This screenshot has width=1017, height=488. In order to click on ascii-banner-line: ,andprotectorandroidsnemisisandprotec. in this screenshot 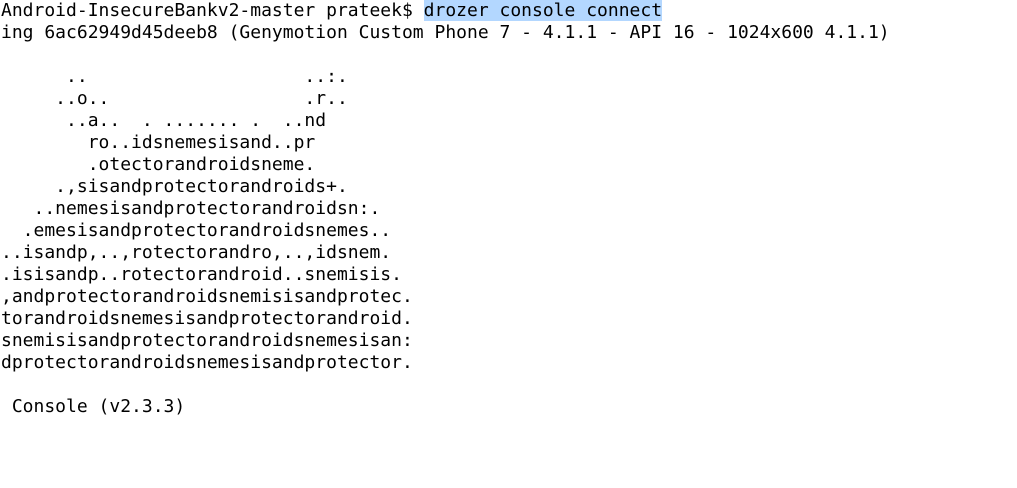, I will do `click(207, 296)`.